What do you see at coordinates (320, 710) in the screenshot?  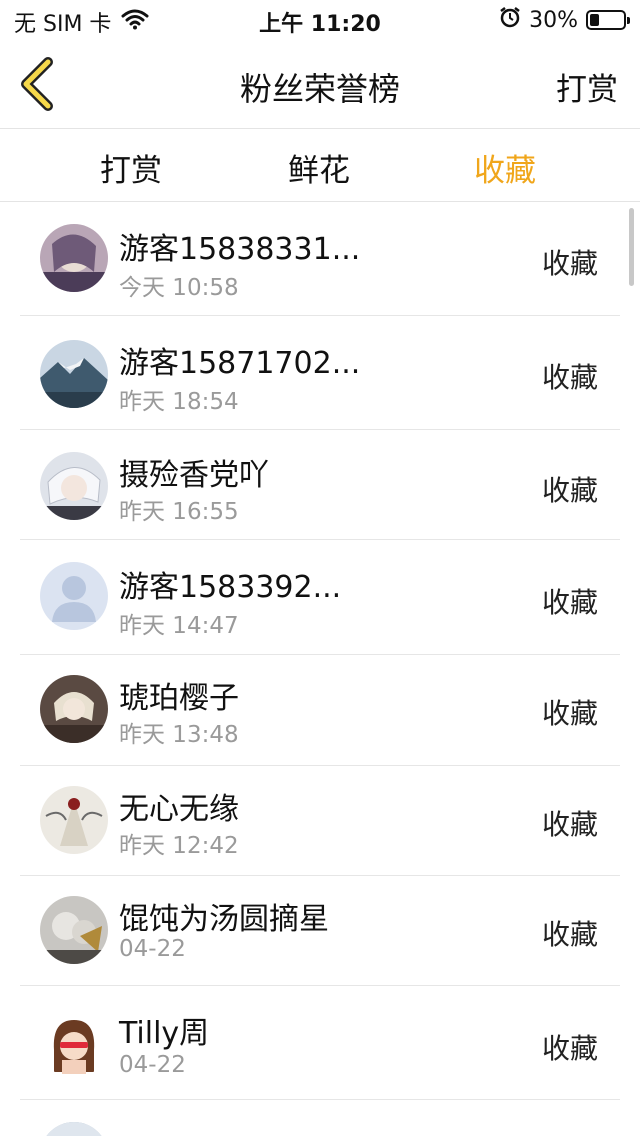 I see `list-item: 琥珀樱子 昨天 13:48 收藏` at bounding box center [320, 710].